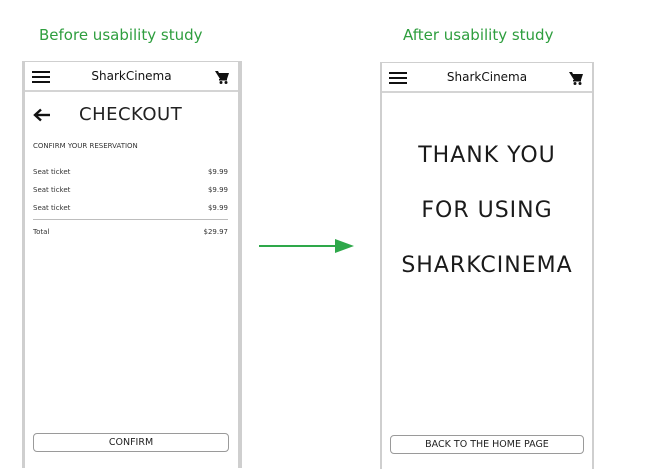 The image size is (645, 475). Describe the element at coordinates (85, 146) in the screenshot. I see `section-subheading: CONFIRM YOUR RESERVATION` at that location.